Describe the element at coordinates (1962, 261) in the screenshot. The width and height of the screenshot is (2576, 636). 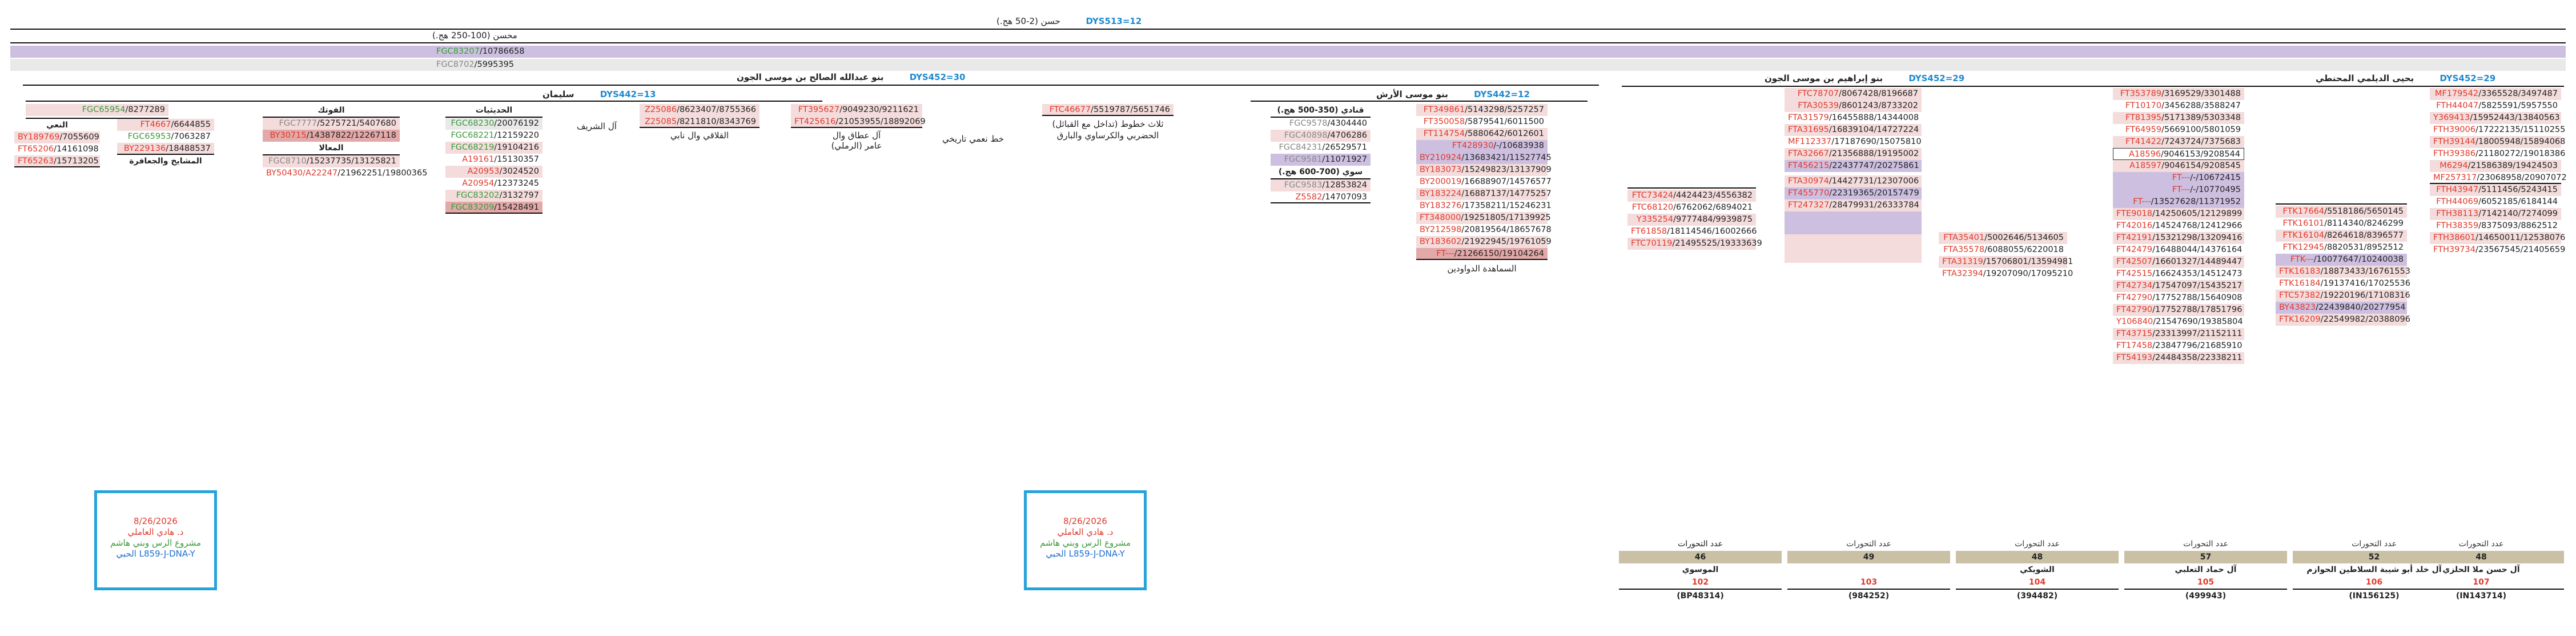
I see `haplogroup-code: FTA31319` at that location.